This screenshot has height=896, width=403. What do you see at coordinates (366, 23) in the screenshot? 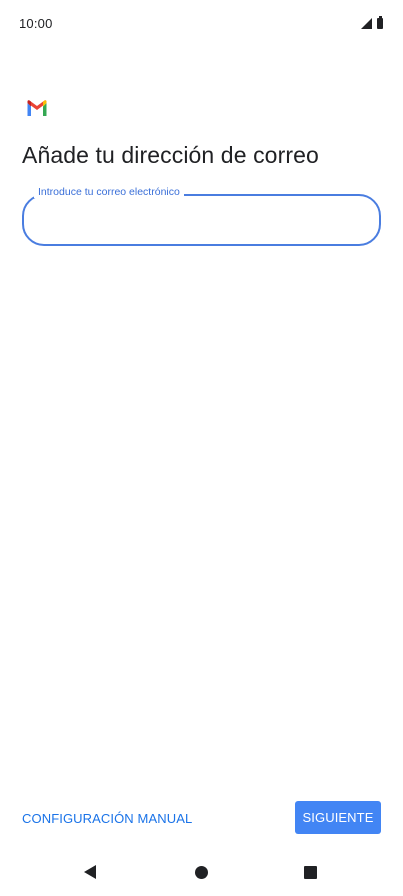
I see `signal-icon` at bounding box center [366, 23].